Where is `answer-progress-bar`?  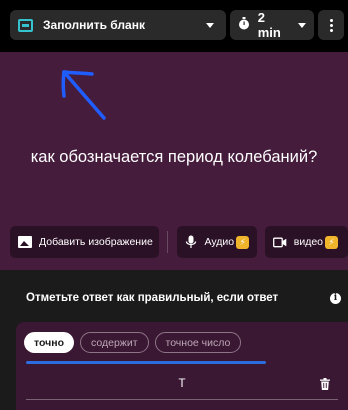 answer-progress-bar is located at coordinates (146, 362).